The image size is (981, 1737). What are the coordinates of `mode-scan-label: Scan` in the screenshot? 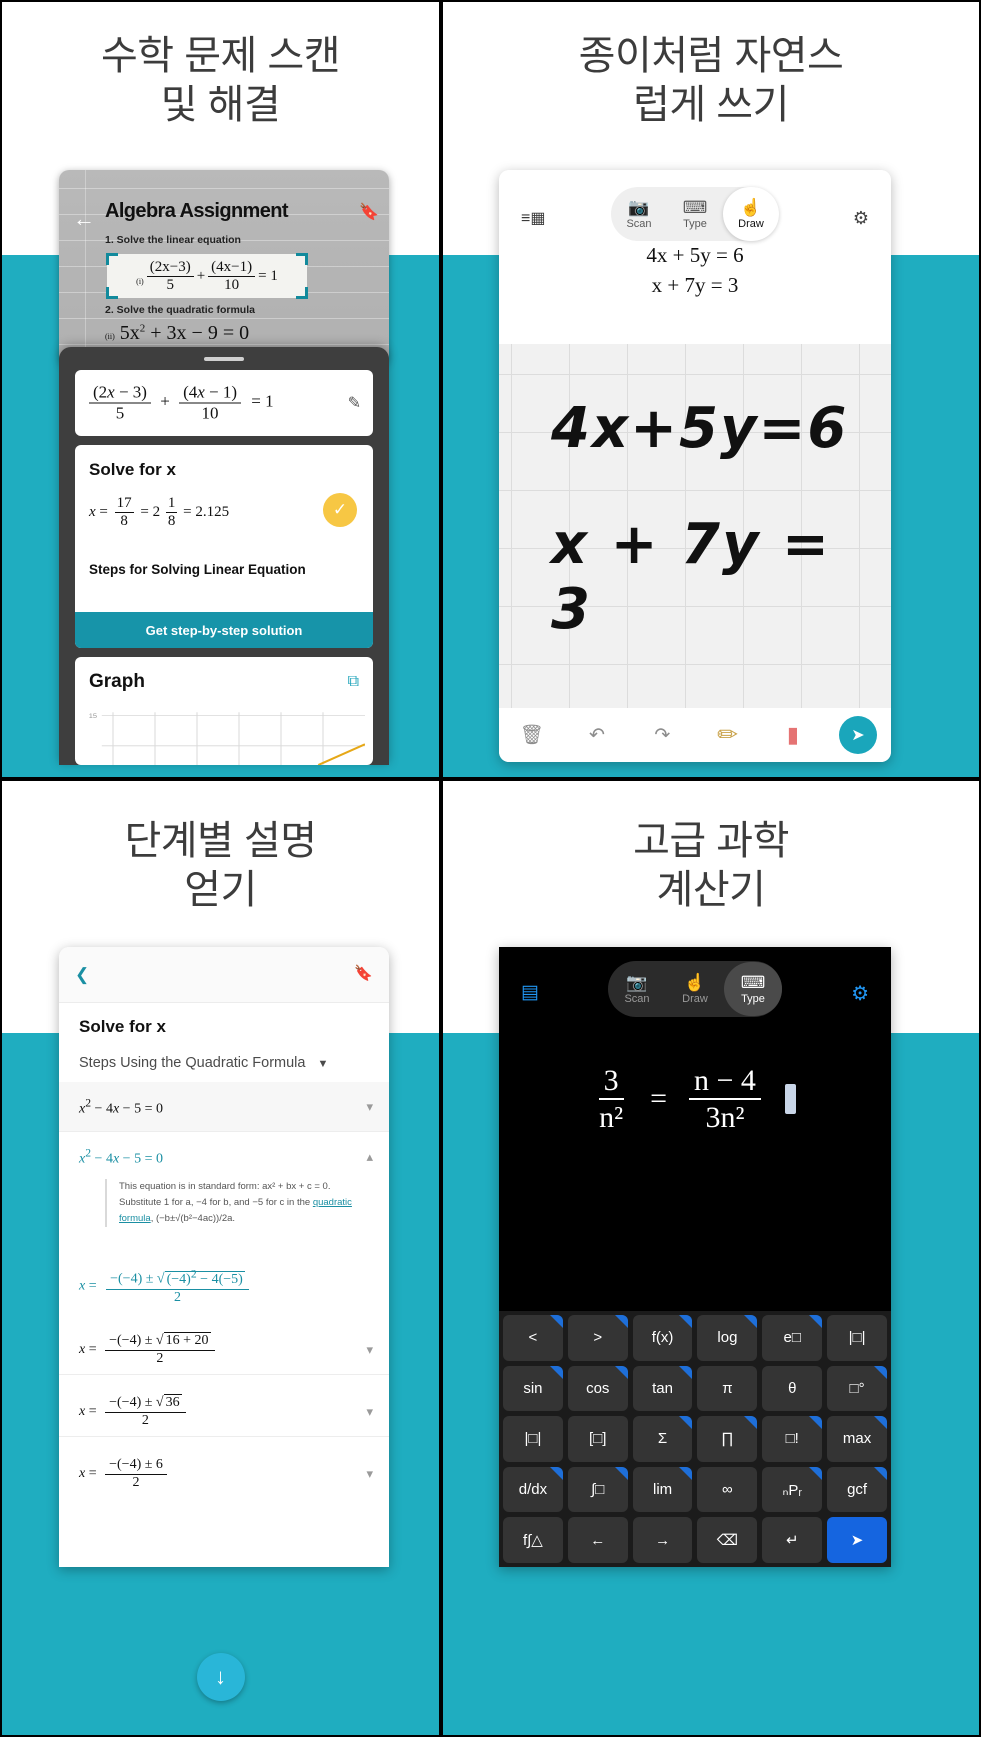 It's located at (639, 223).